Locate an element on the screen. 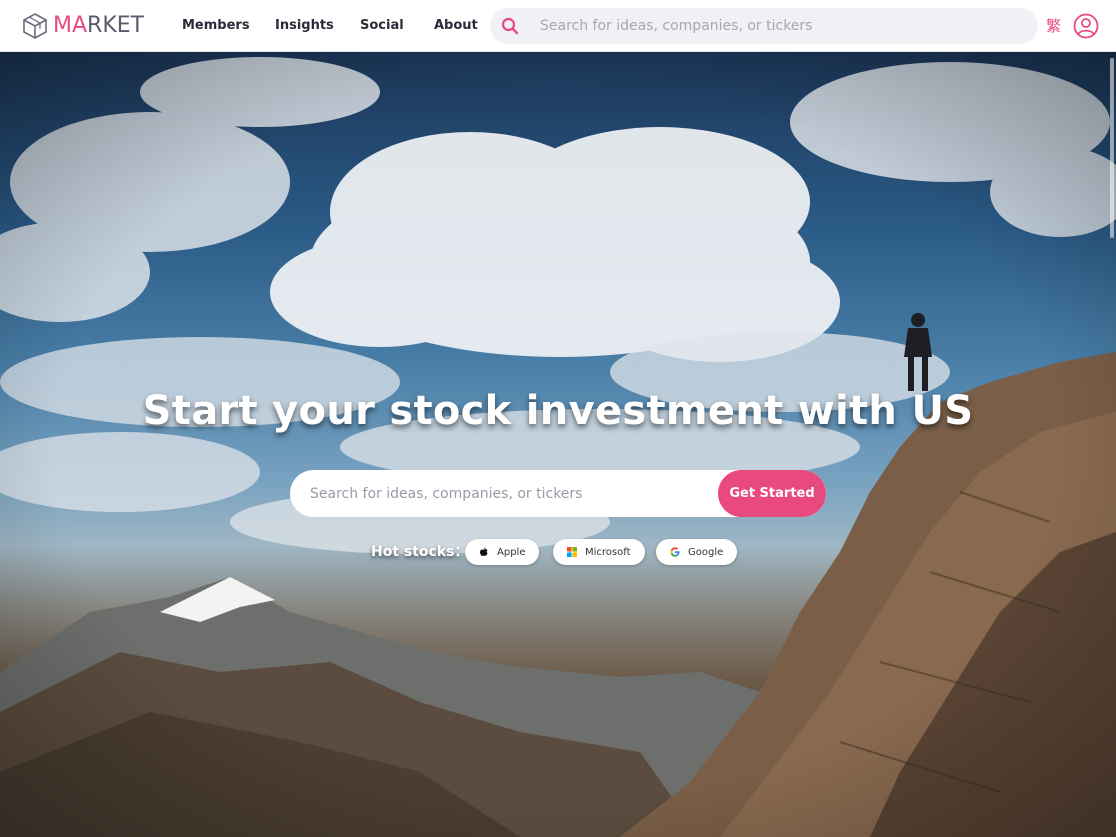  logo-text: MARKET is located at coordinates (99, 25).